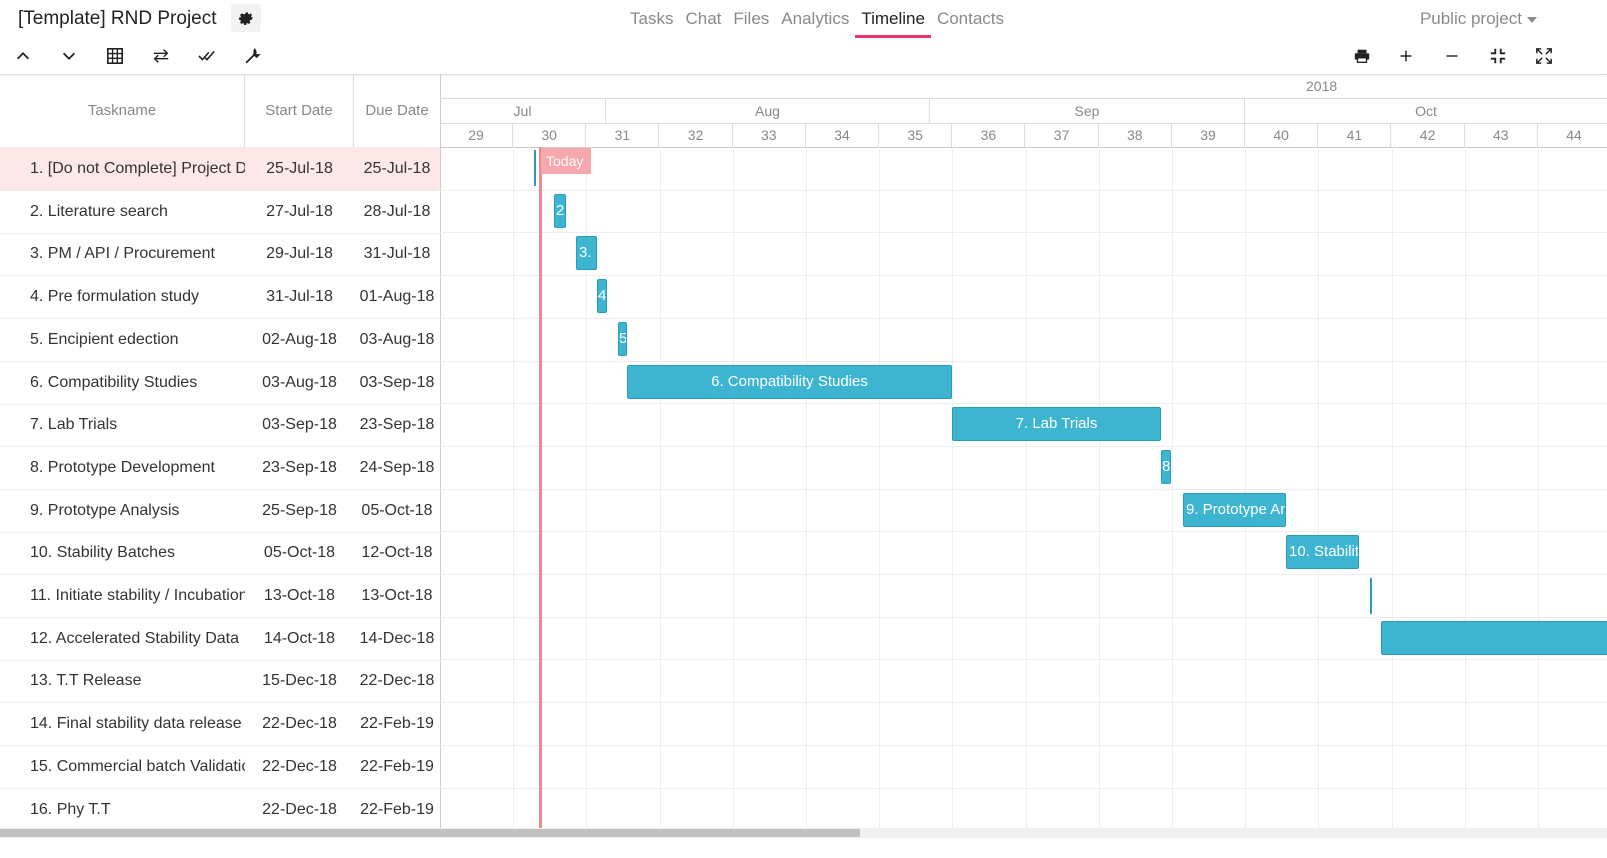 This screenshot has width=1607, height=858. What do you see at coordinates (299, 424) in the screenshot?
I see `start-date-cell: 03-Sep-18` at bounding box center [299, 424].